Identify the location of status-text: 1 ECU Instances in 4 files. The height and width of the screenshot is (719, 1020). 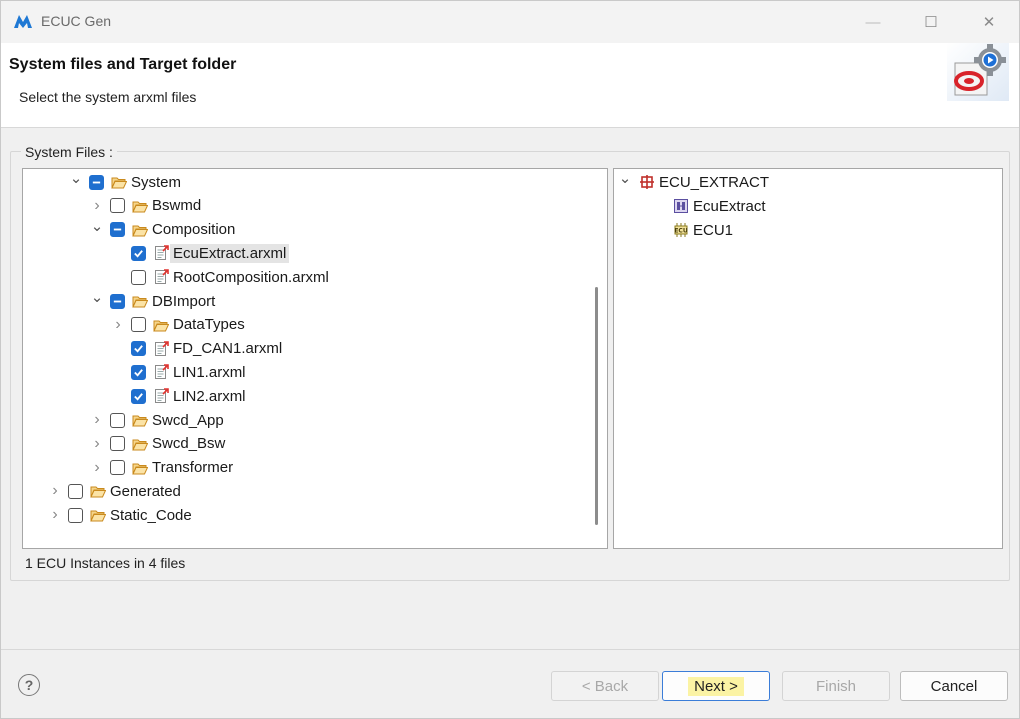
(105, 563).